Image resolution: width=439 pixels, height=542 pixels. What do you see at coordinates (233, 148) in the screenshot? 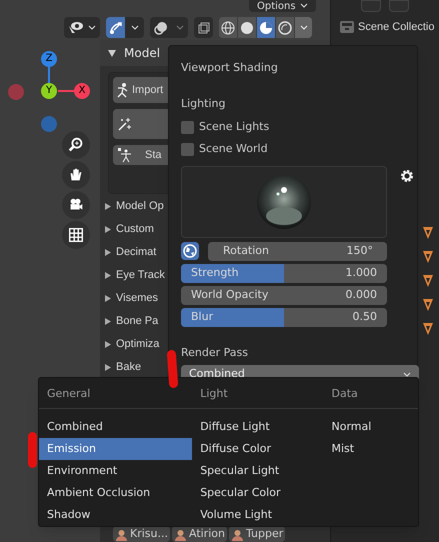
I see `checkbox-label: Scene World` at bounding box center [233, 148].